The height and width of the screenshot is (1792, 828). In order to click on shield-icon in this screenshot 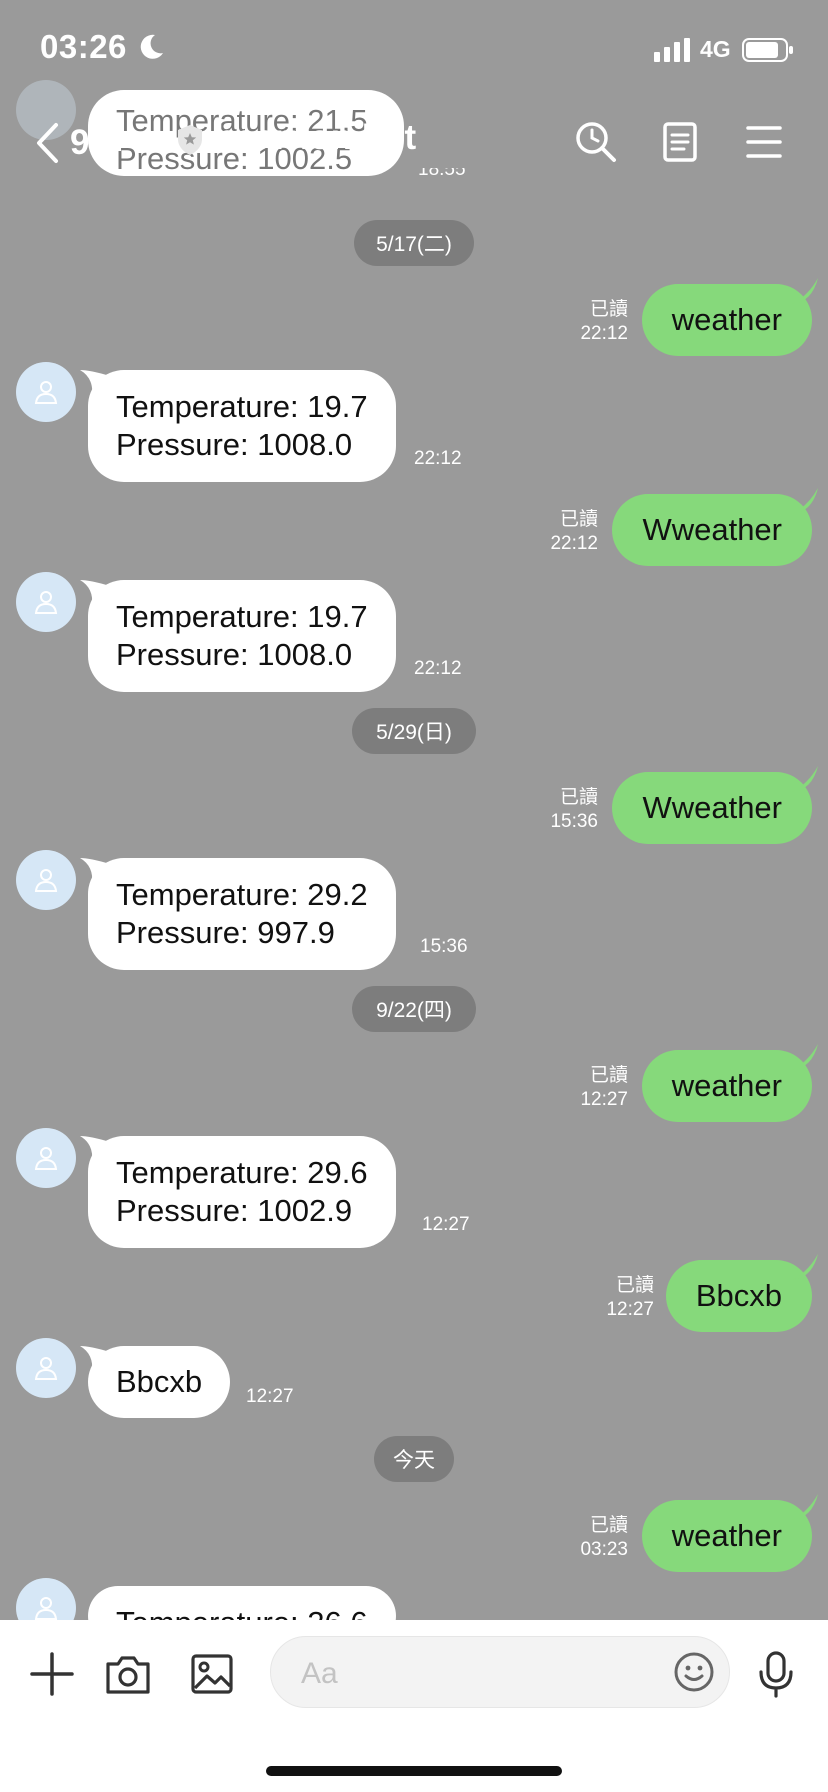, I will do `click(190, 140)`.